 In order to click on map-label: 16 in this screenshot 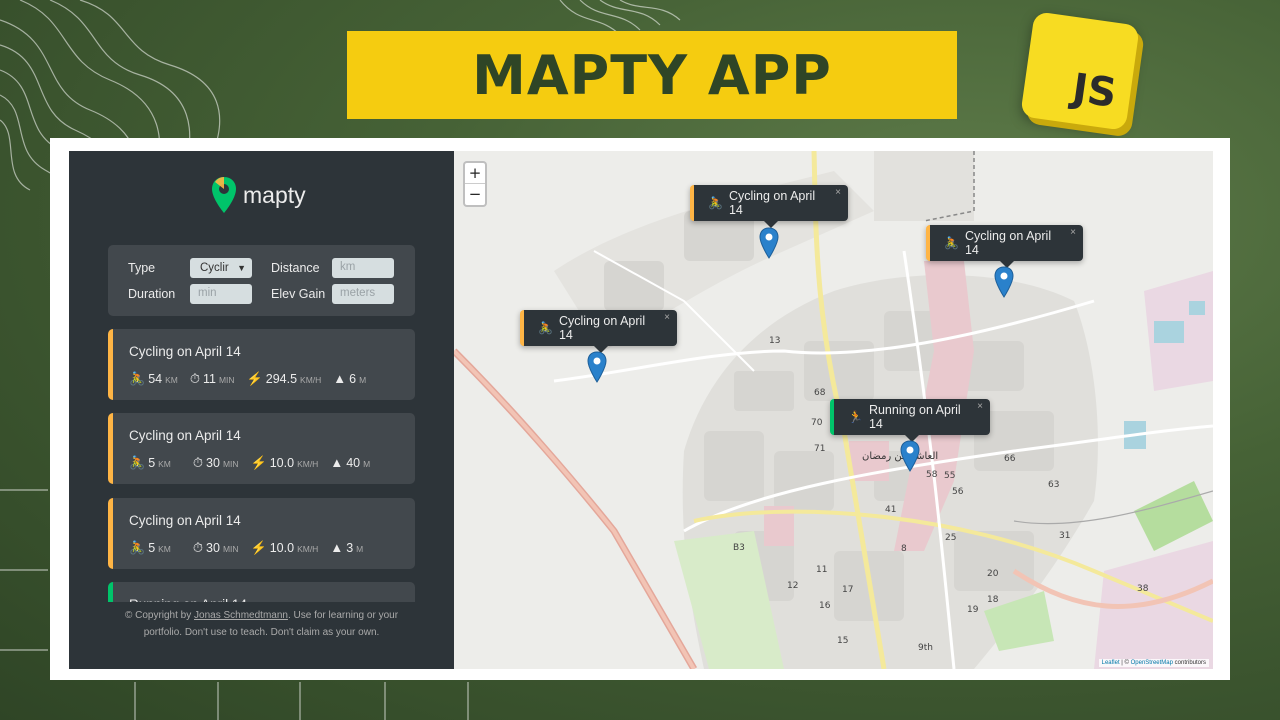, I will do `click(825, 606)`.